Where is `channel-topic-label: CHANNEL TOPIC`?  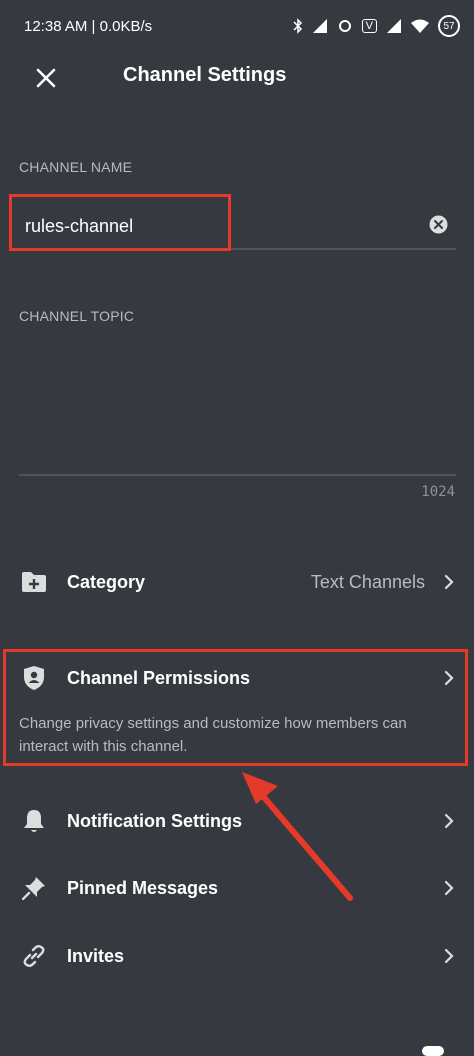 channel-topic-label: CHANNEL TOPIC is located at coordinates (77, 316).